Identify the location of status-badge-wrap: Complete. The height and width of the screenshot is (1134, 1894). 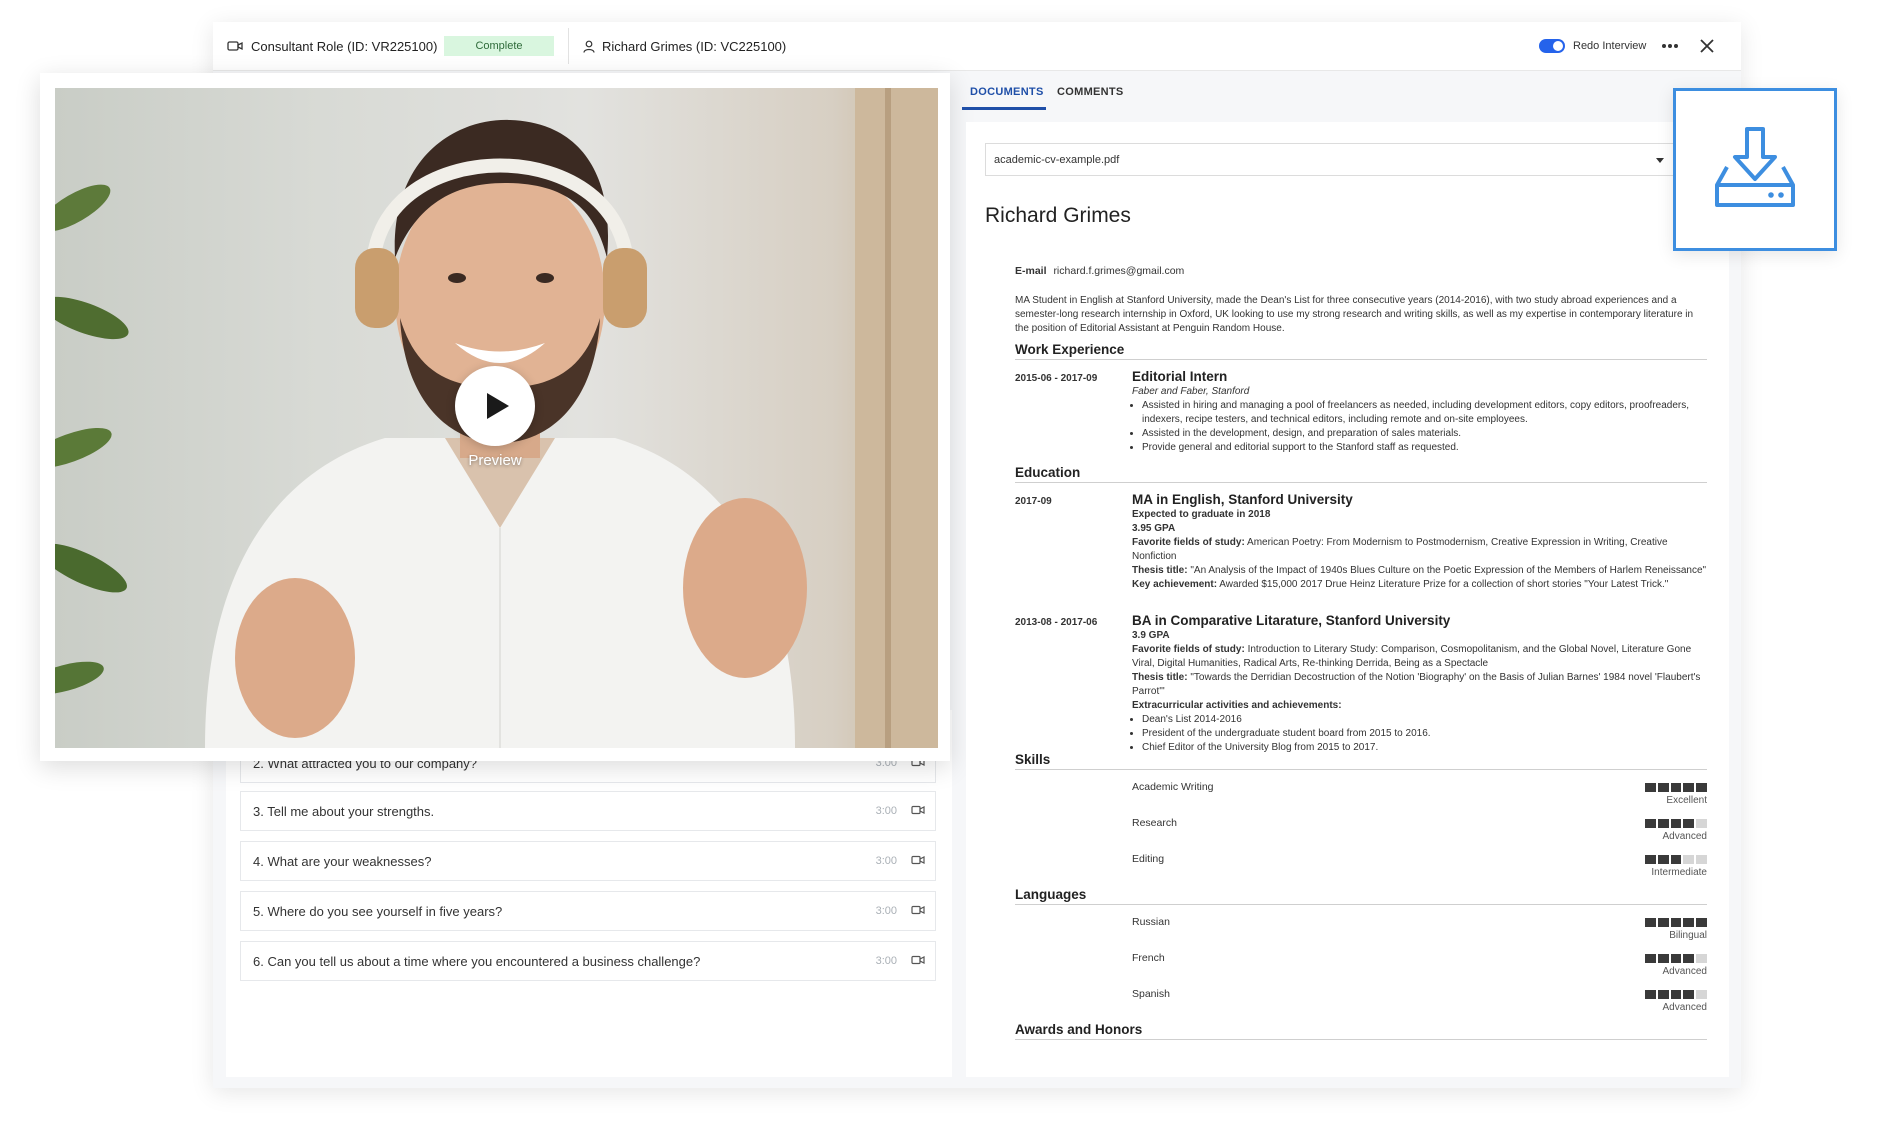
(499, 46).